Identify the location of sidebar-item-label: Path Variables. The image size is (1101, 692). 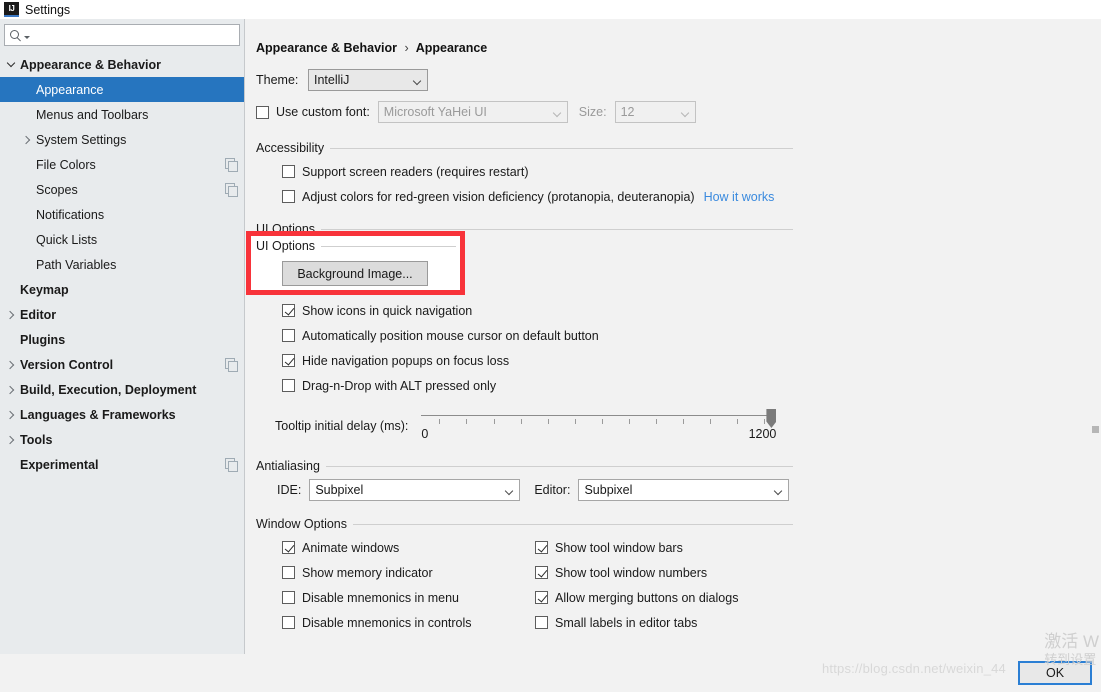
(76, 264).